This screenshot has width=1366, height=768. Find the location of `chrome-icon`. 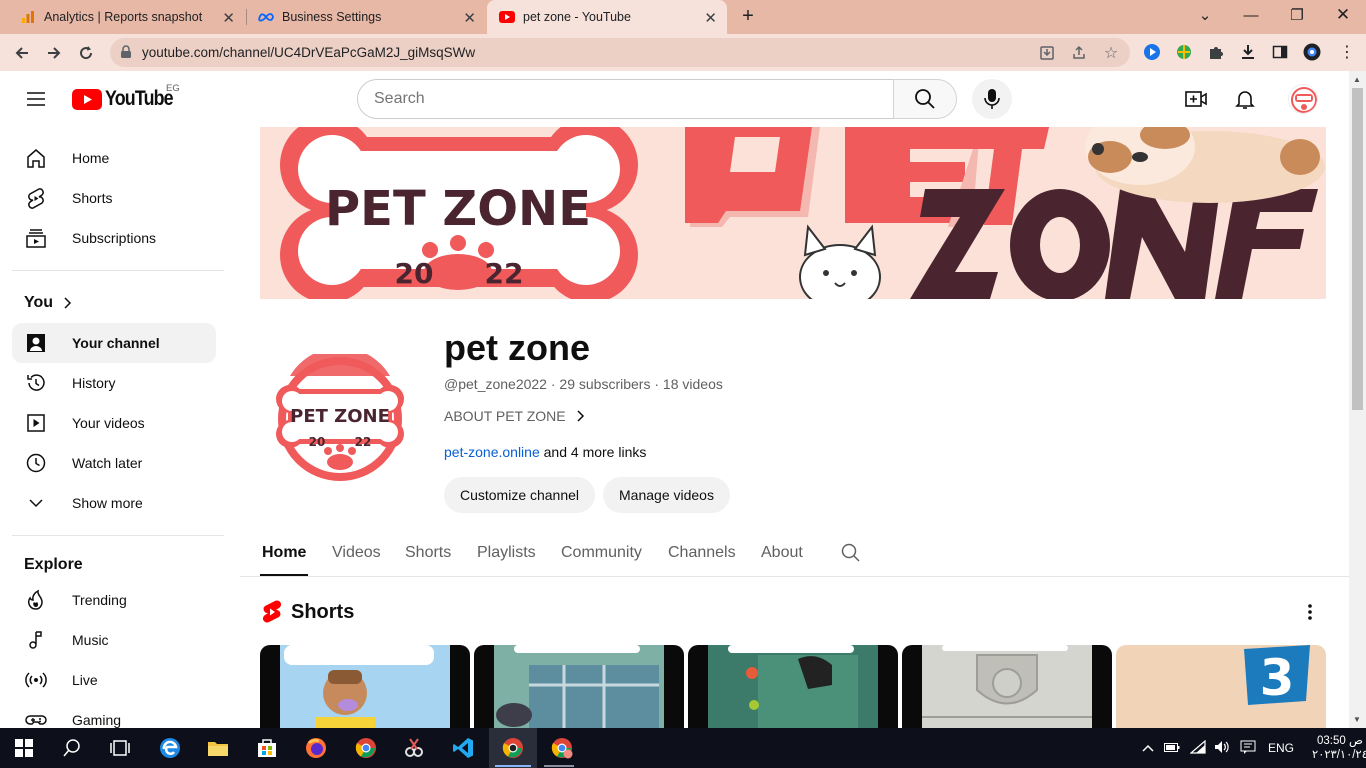

chrome-icon is located at coordinates (366, 748).